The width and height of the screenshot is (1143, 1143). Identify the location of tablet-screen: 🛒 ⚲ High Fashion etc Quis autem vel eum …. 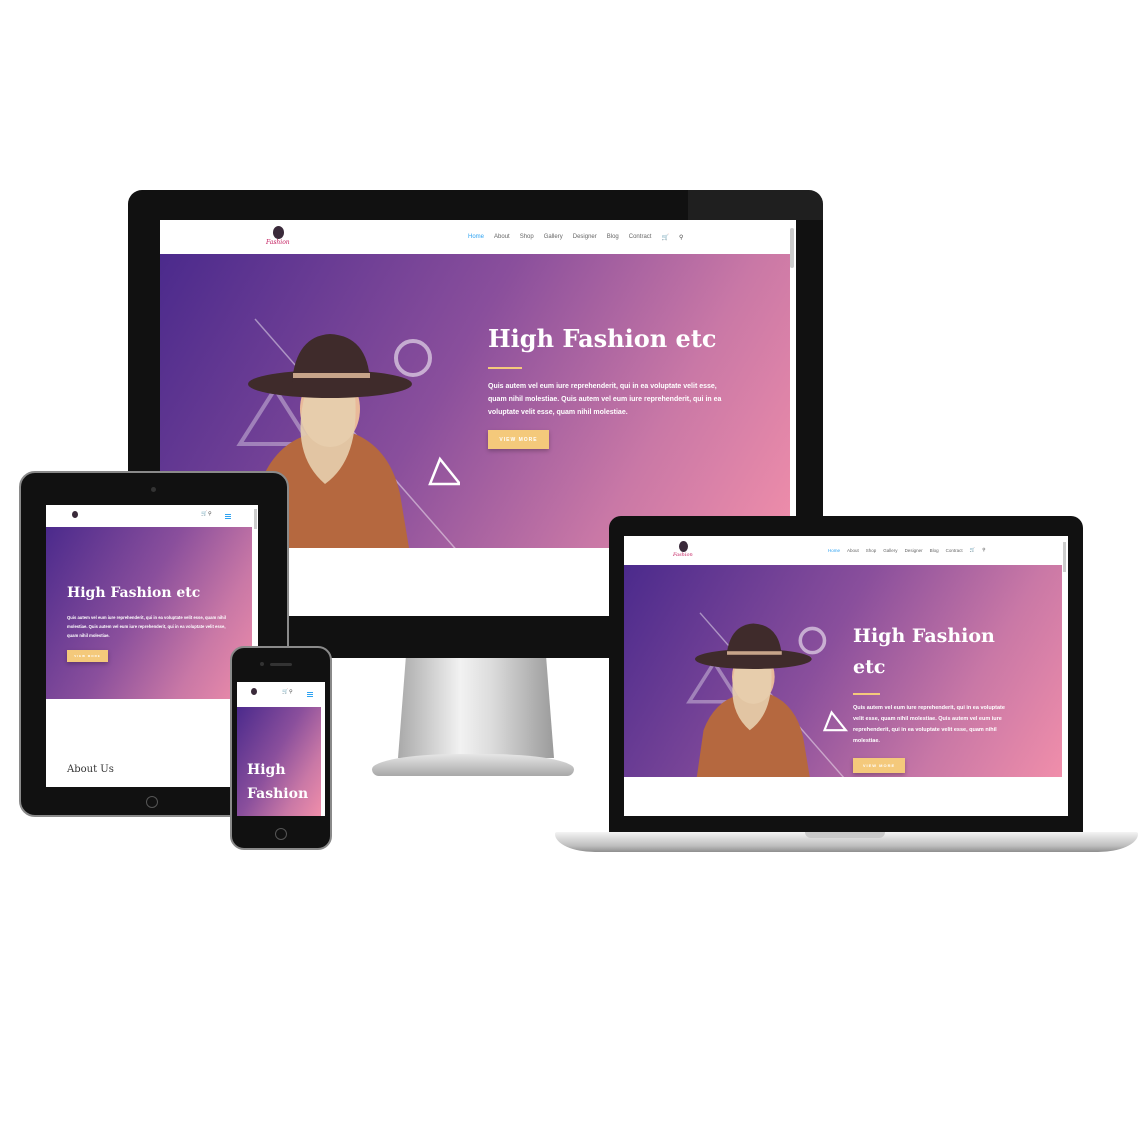
(152, 646).